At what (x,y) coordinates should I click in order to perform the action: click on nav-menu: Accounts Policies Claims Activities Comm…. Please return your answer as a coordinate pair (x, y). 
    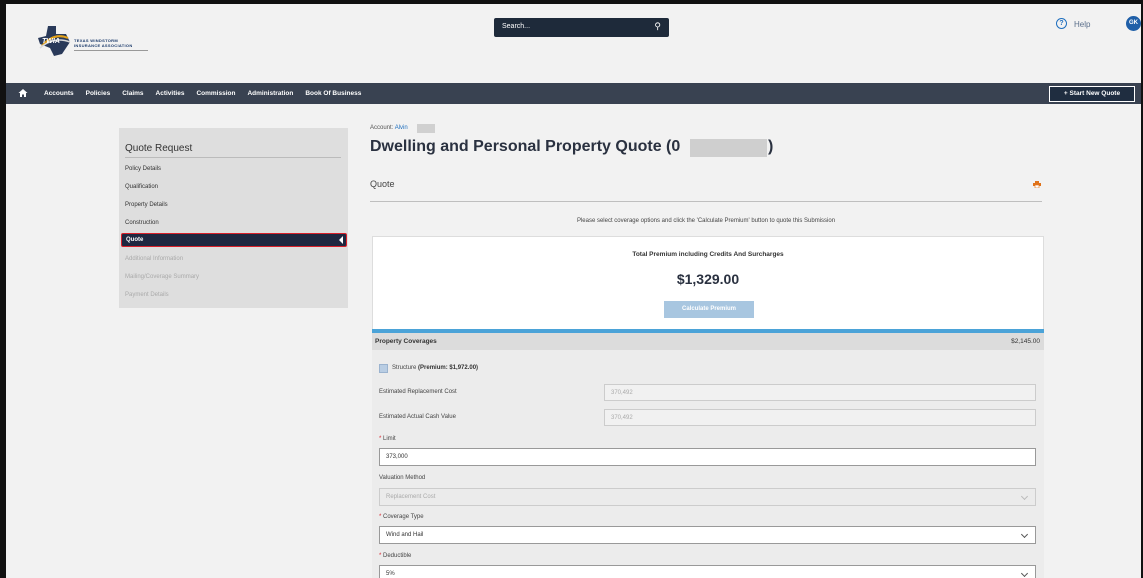
    Looking at the image, I should click on (202, 93).